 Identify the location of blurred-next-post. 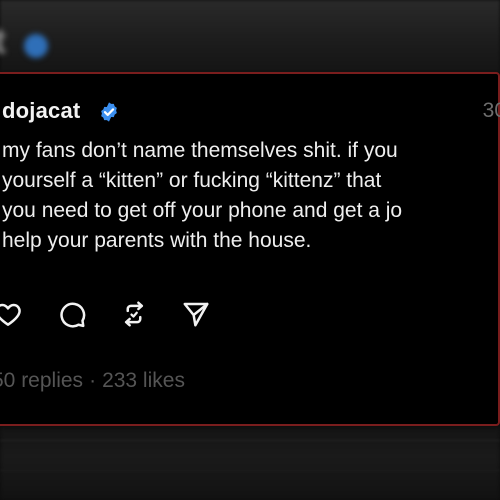
(250, 464).